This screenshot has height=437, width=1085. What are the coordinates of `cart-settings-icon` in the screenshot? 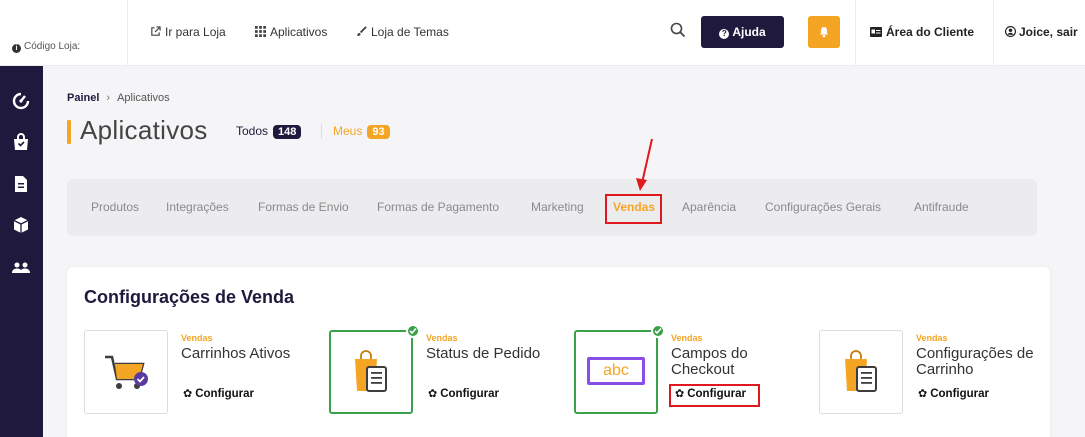 It's located at (861, 371).